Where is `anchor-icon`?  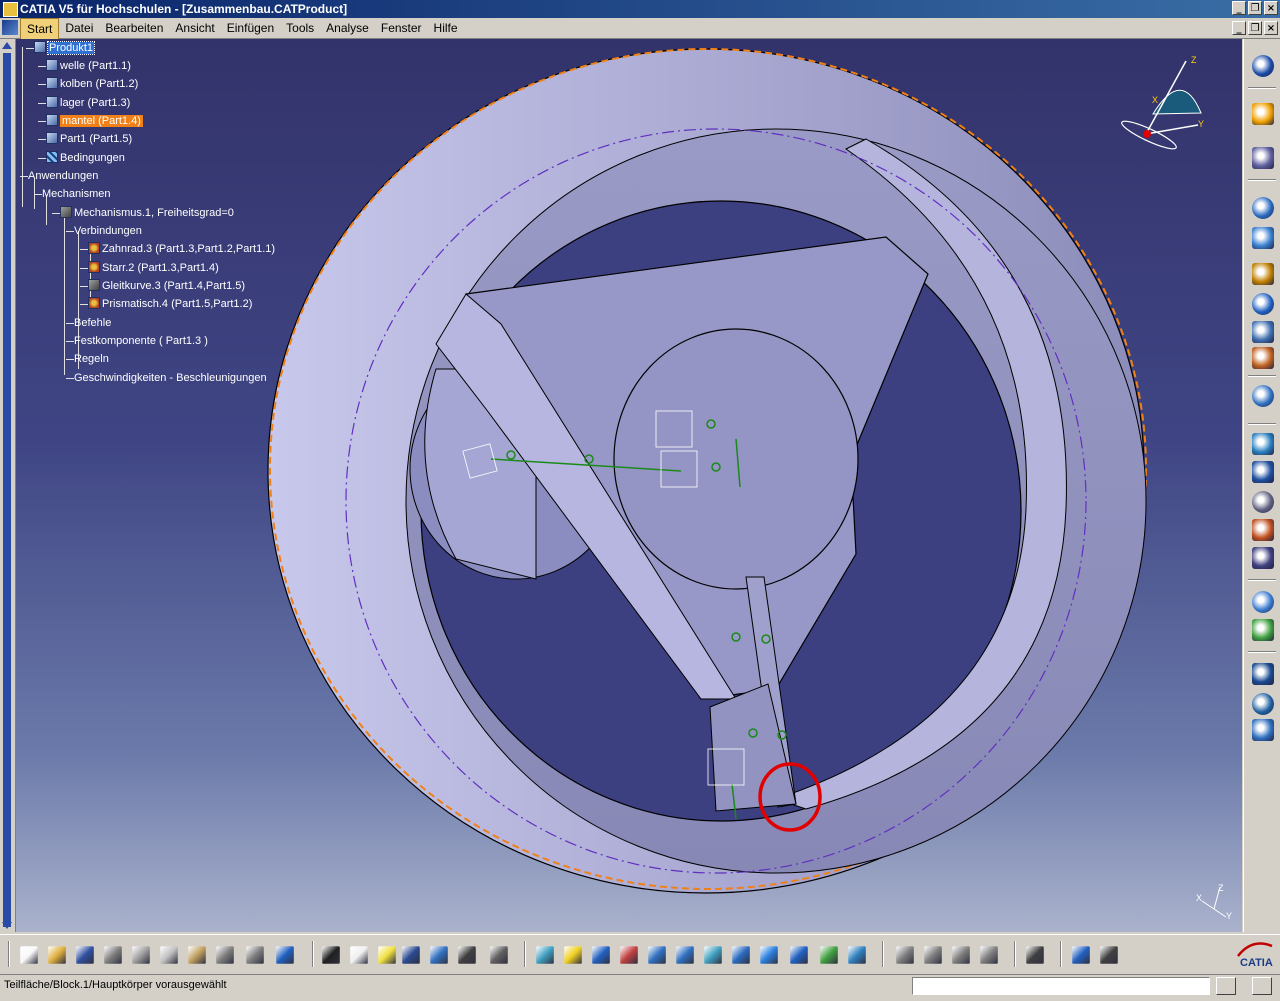 anchor-icon is located at coordinates (1263, 304).